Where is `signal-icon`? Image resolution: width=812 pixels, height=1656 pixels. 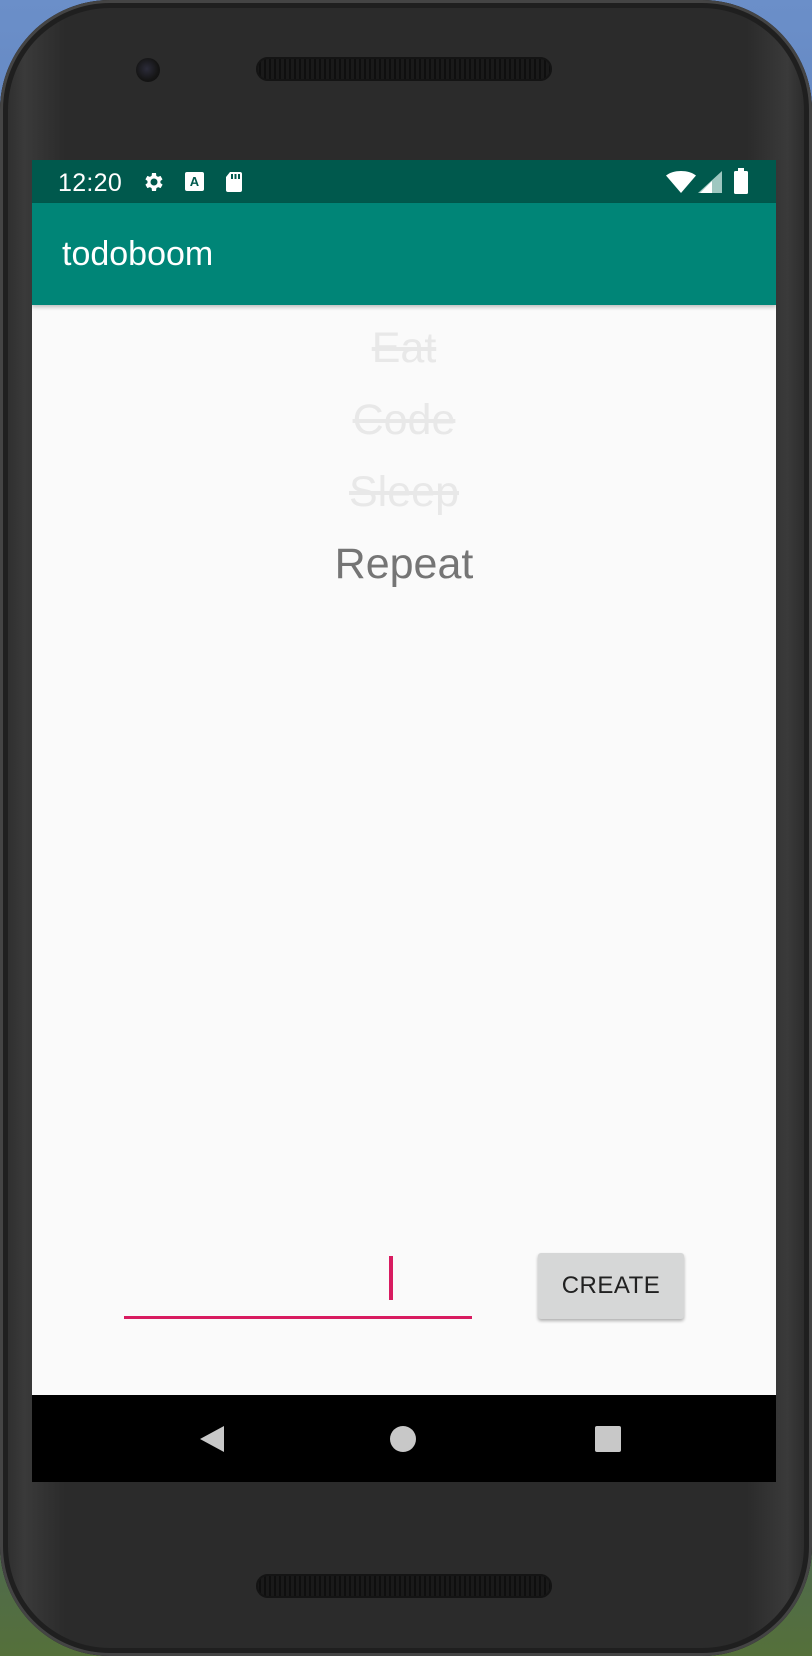
signal-icon is located at coordinates (710, 184).